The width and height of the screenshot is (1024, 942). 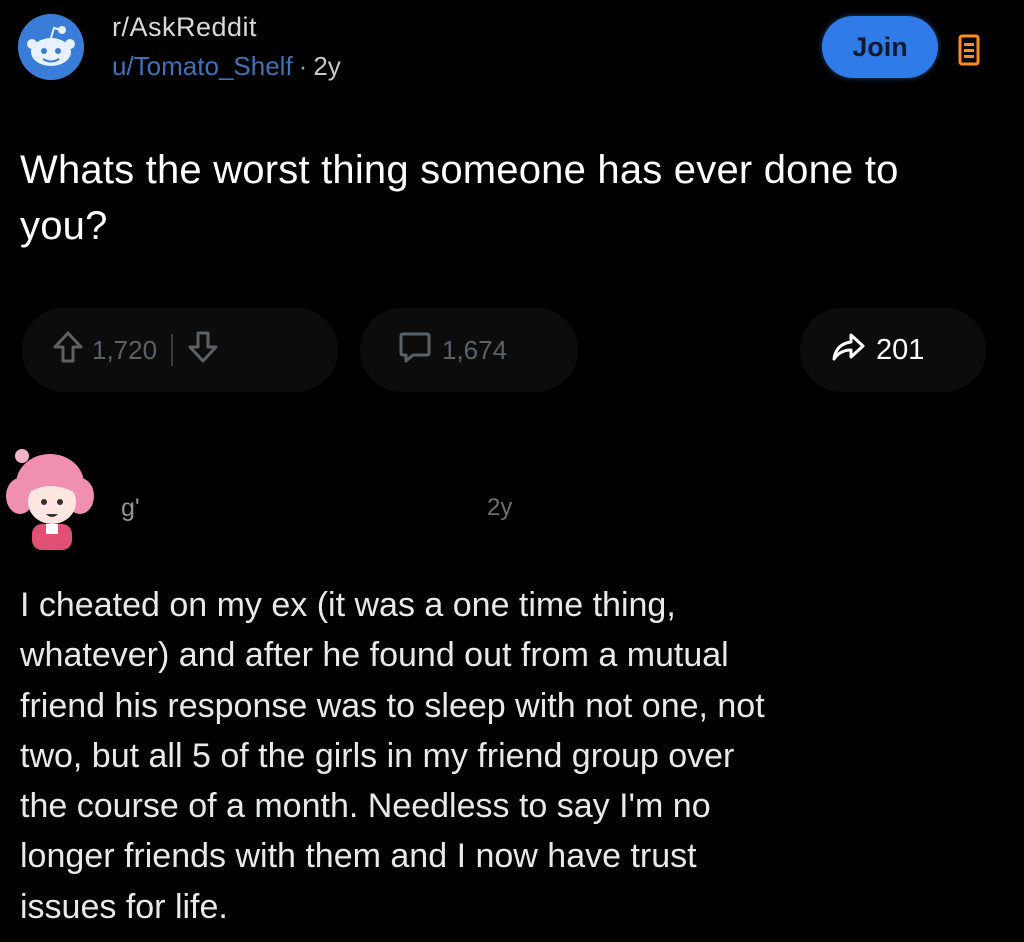 I want to click on more-options-icon, so click(x=969, y=50).